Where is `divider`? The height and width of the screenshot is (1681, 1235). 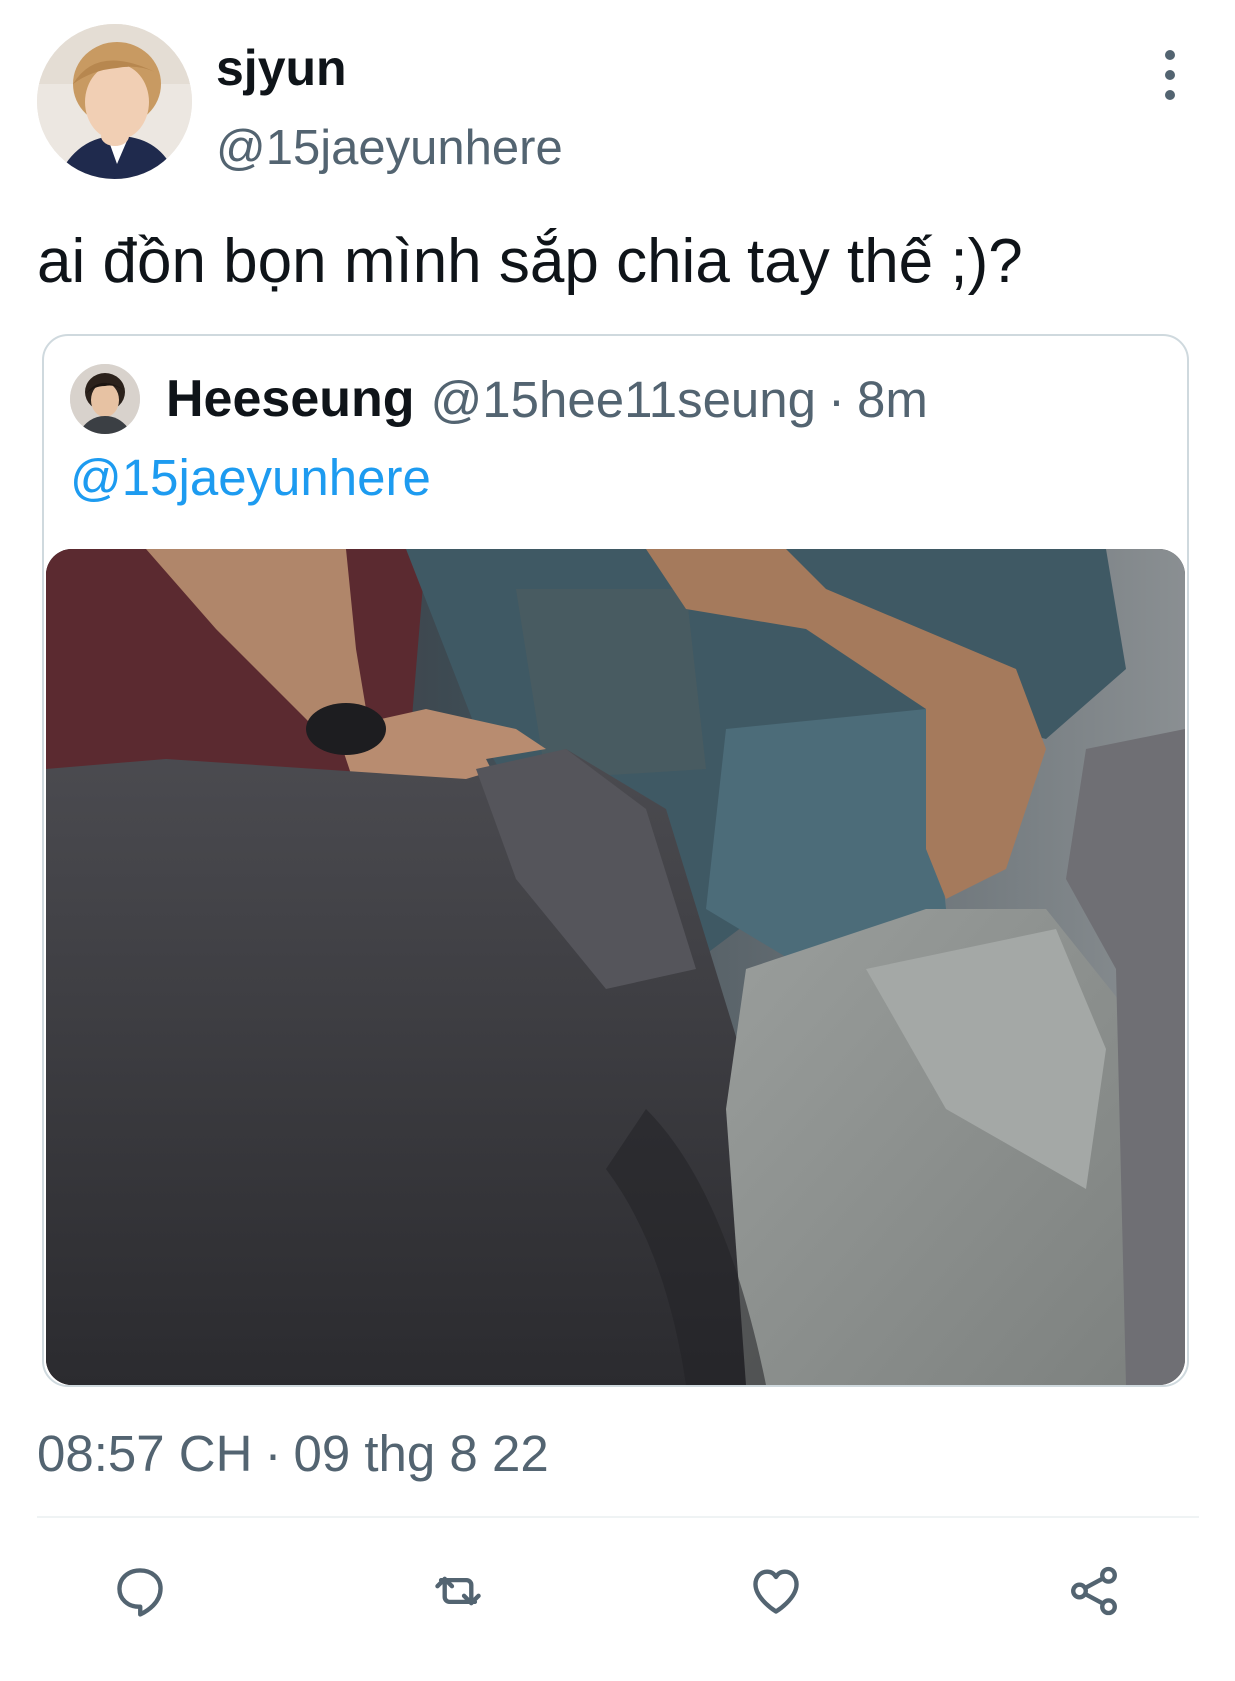 divider is located at coordinates (618, 1517).